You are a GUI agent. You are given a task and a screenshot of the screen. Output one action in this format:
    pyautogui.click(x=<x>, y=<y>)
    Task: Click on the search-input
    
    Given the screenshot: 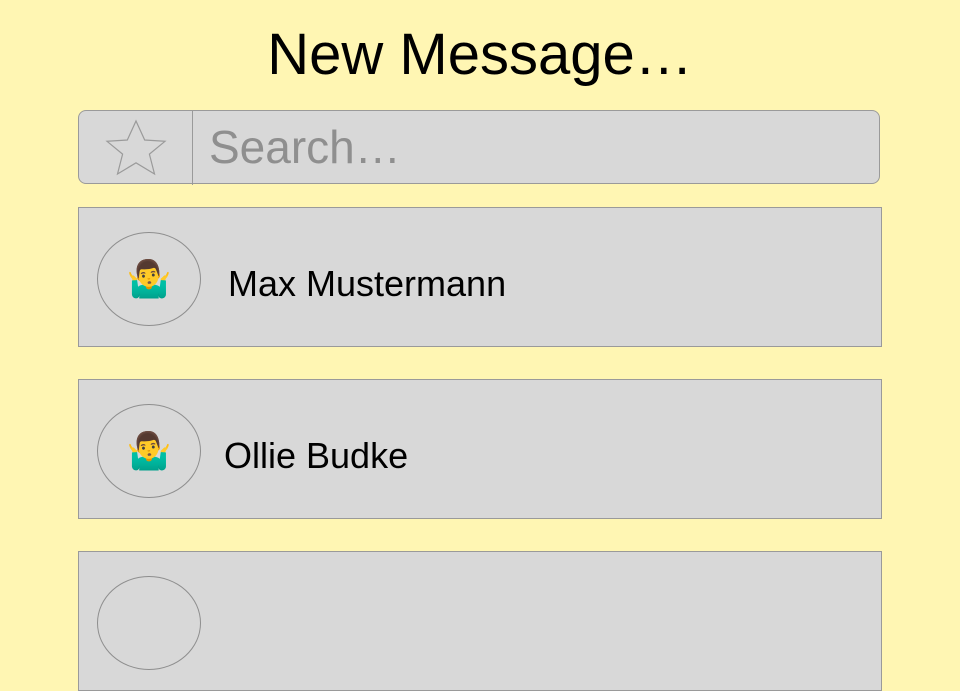 What is the action you would take?
    pyautogui.click(x=534, y=147)
    